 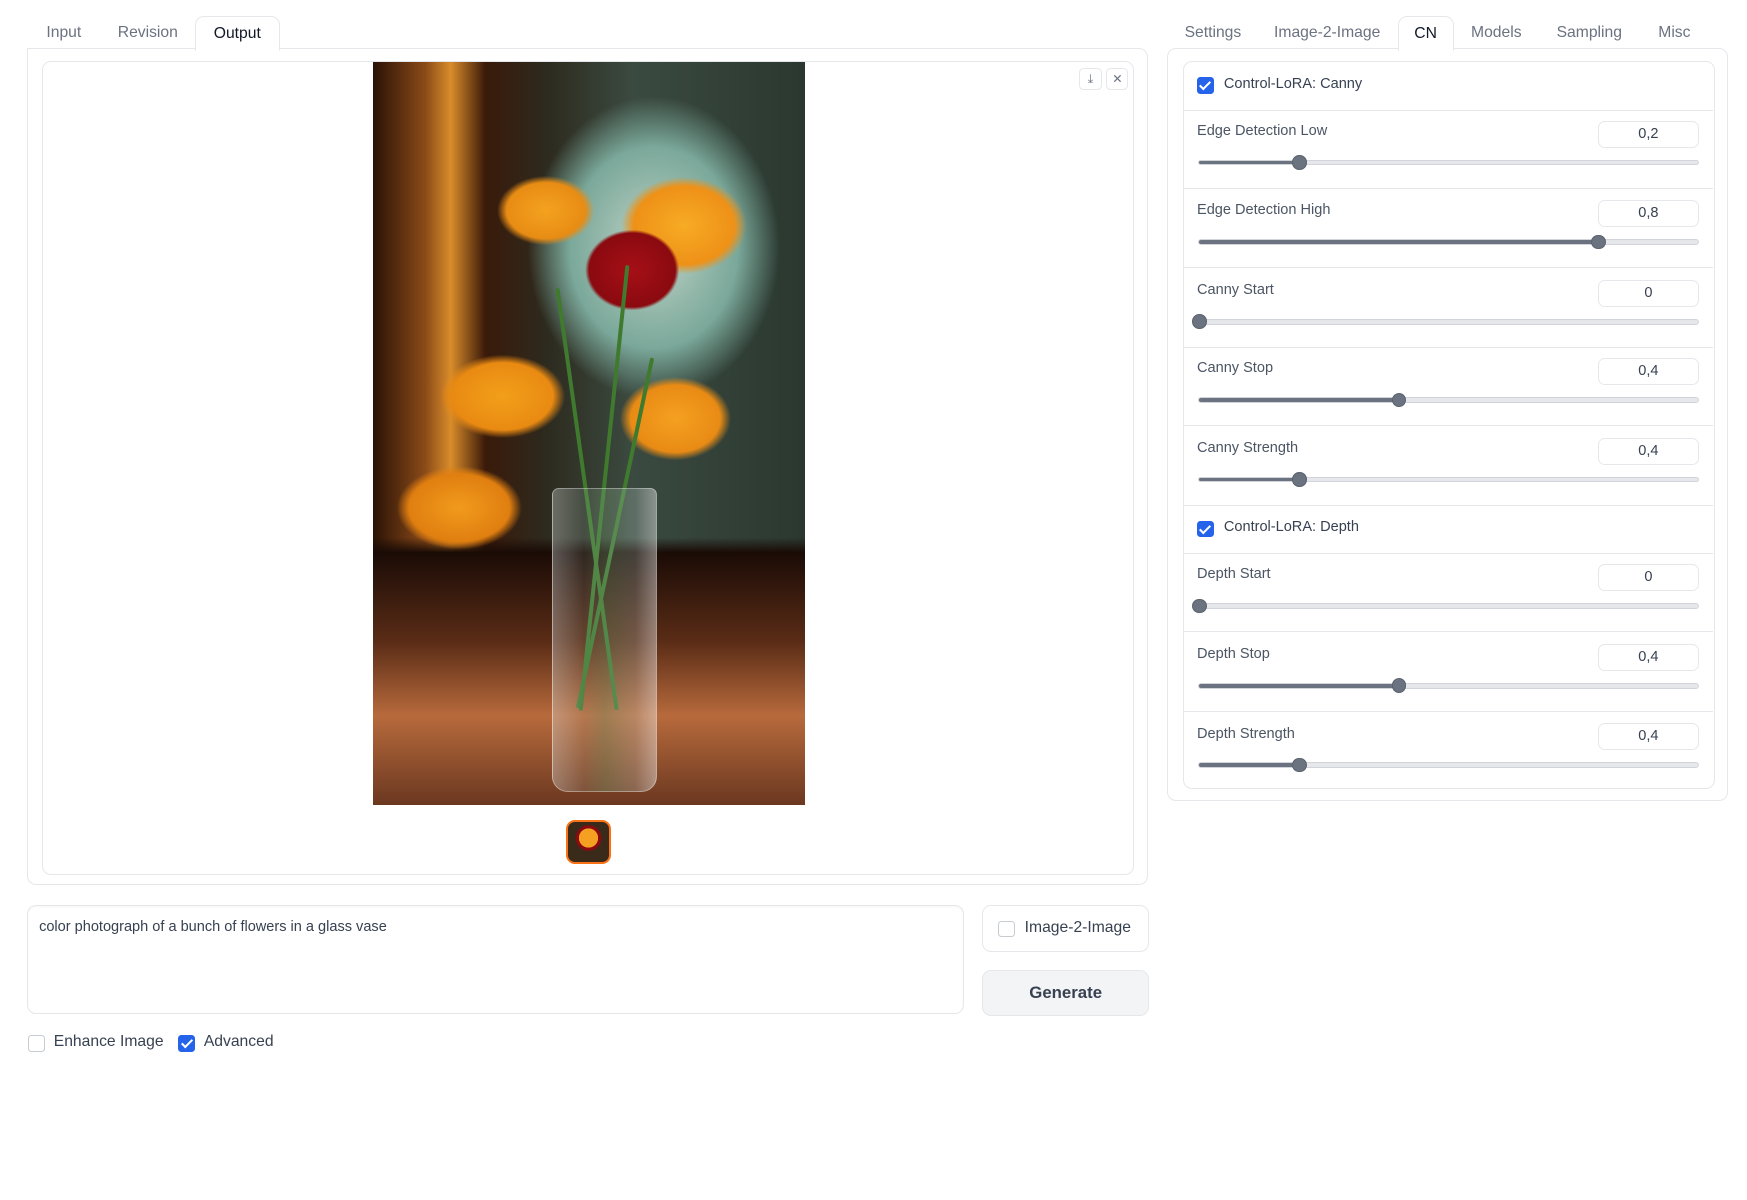 I want to click on slider-label: Canny Stop, so click(x=1235, y=368).